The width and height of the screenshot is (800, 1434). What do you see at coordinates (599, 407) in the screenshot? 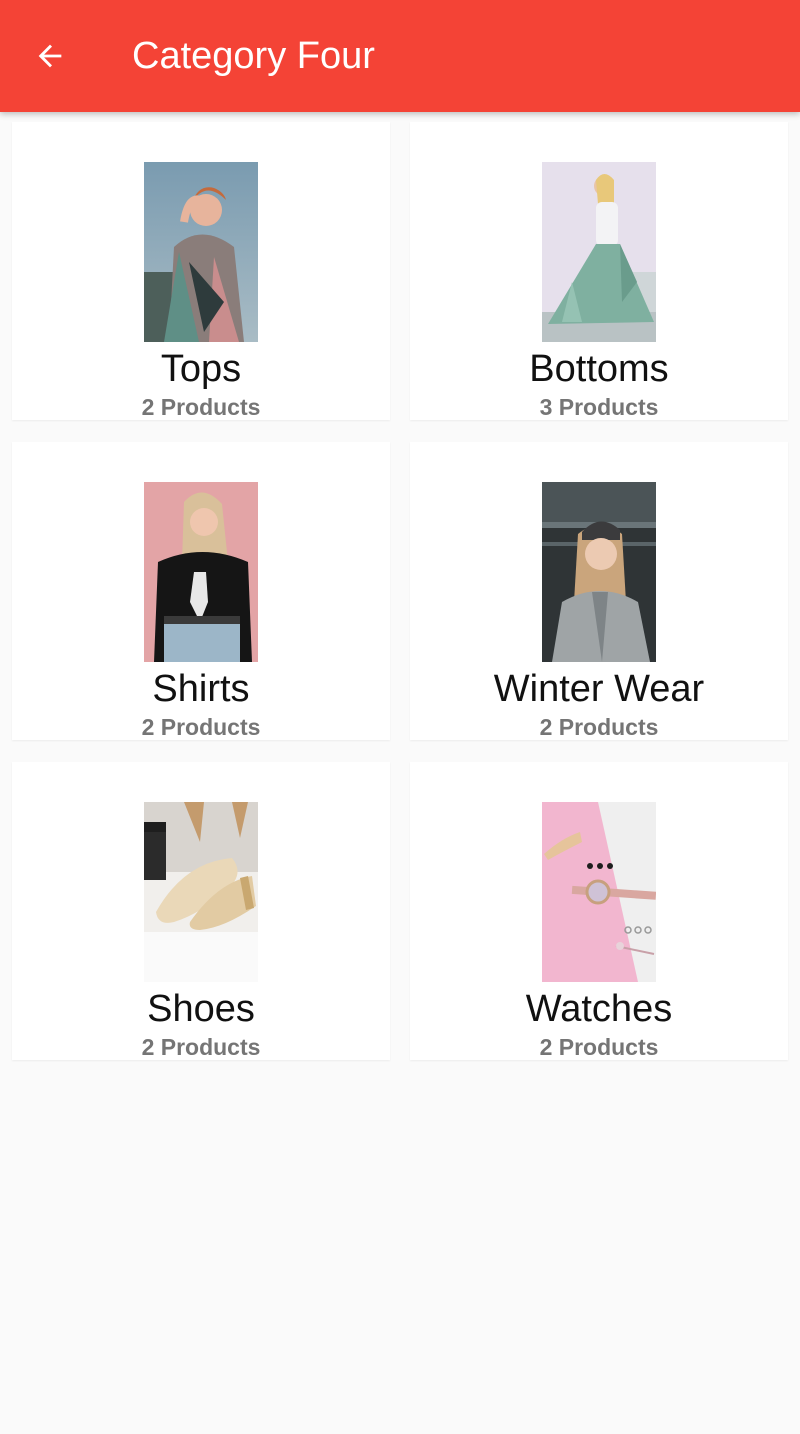
I see `category-count: 3 Products` at bounding box center [599, 407].